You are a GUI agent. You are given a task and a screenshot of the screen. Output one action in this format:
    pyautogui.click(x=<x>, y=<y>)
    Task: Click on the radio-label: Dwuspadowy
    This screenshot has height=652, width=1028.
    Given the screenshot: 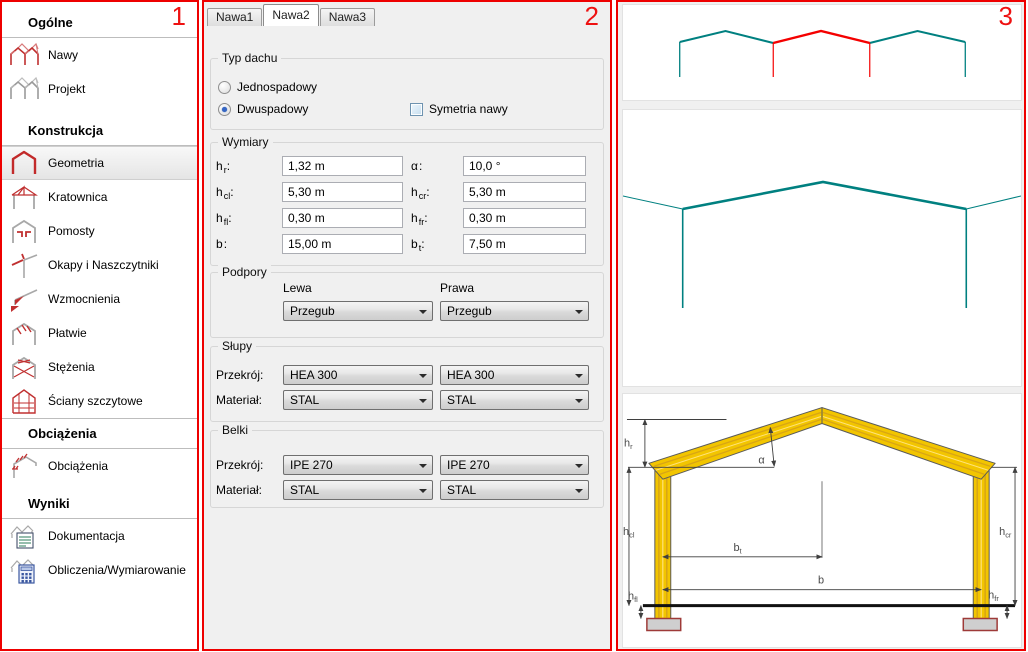 What is the action you would take?
    pyautogui.click(x=273, y=109)
    